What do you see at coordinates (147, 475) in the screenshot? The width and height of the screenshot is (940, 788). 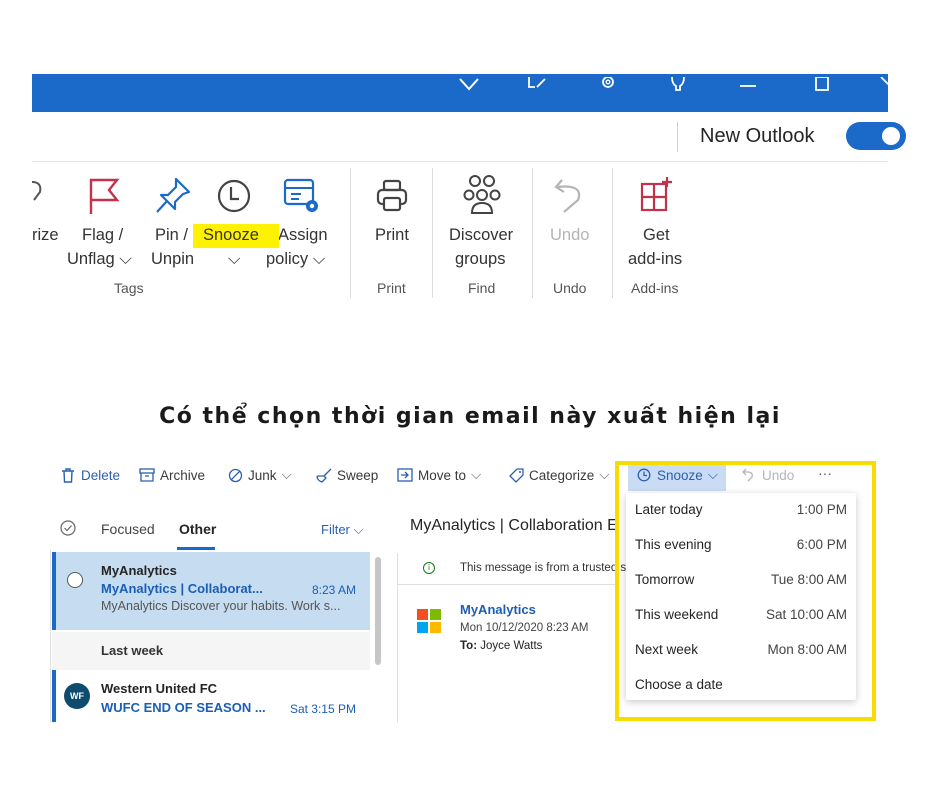 I see `archive-icon` at bounding box center [147, 475].